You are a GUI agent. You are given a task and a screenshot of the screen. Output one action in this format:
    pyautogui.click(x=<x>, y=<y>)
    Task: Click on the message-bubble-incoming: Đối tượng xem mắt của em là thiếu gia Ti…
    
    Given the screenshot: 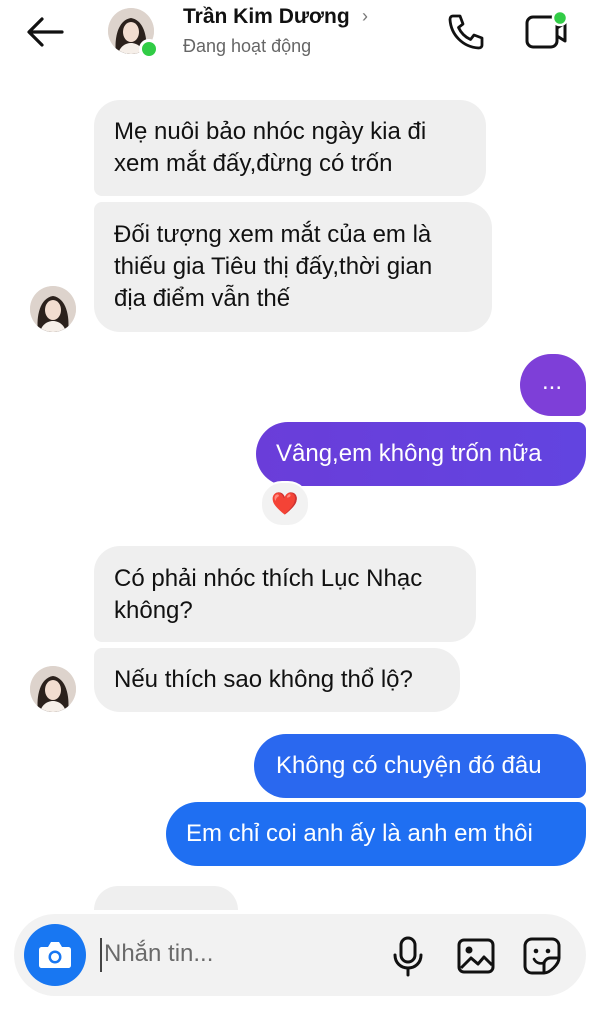 What is the action you would take?
    pyautogui.click(x=293, y=267)
    